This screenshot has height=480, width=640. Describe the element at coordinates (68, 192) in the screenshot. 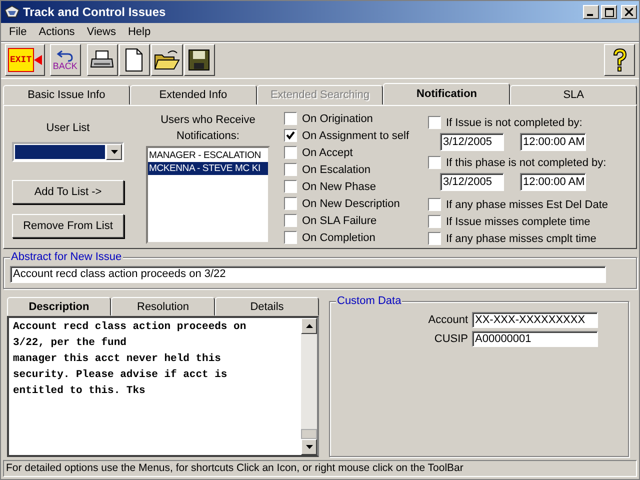

I see `add-to-list-button: Add To List ->` at that location.